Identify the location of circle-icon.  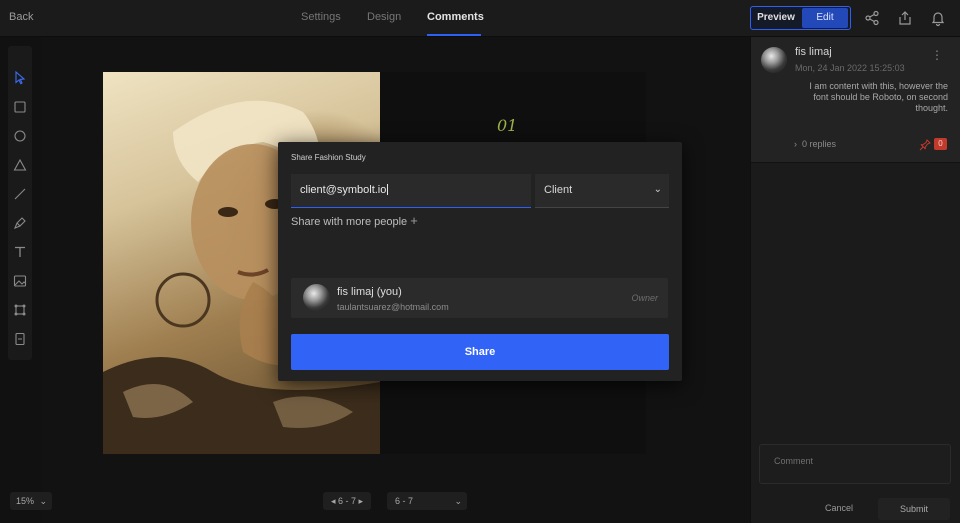
(20, 136).